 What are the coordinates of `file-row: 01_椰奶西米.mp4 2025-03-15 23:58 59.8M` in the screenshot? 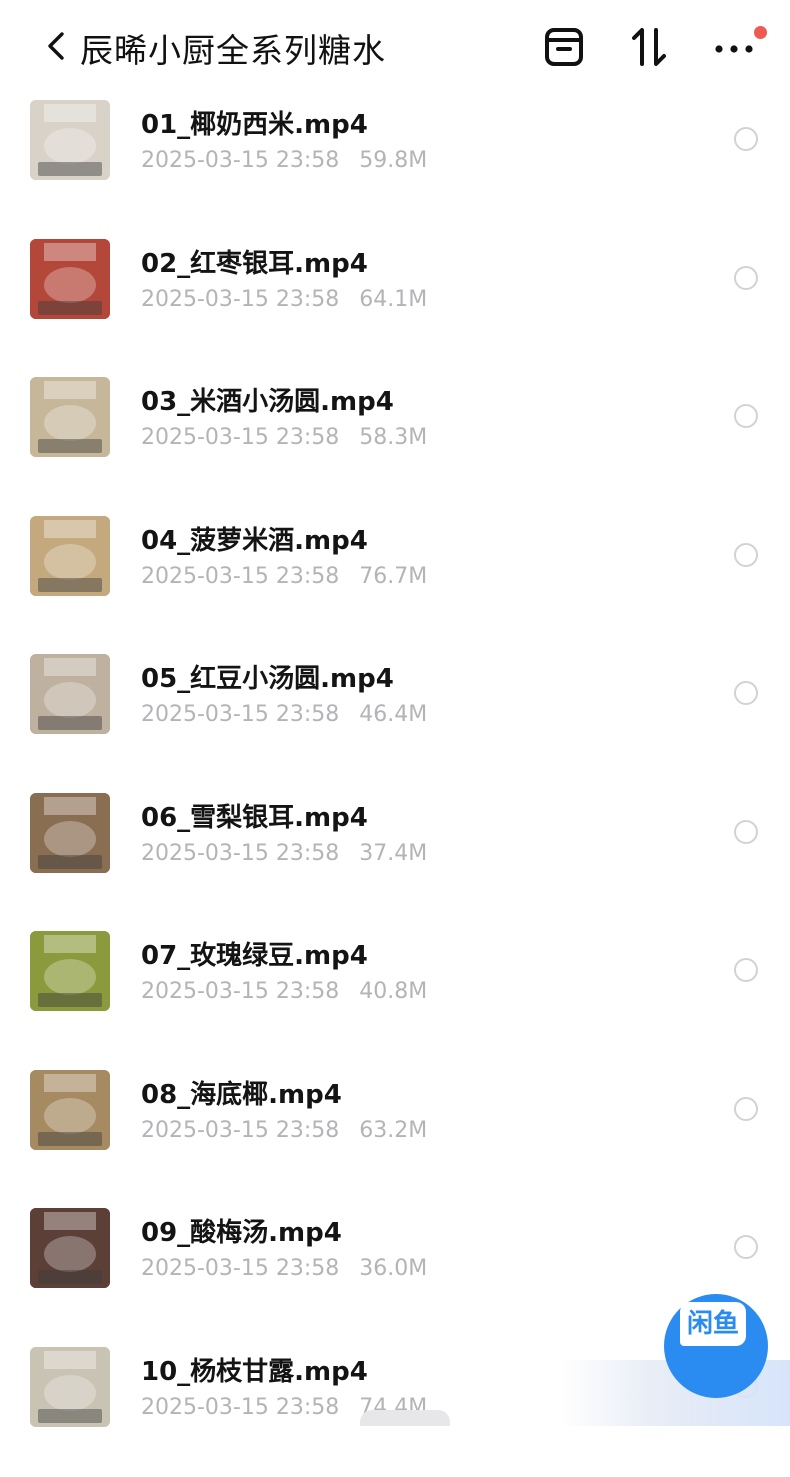 It's located at (395, 161).